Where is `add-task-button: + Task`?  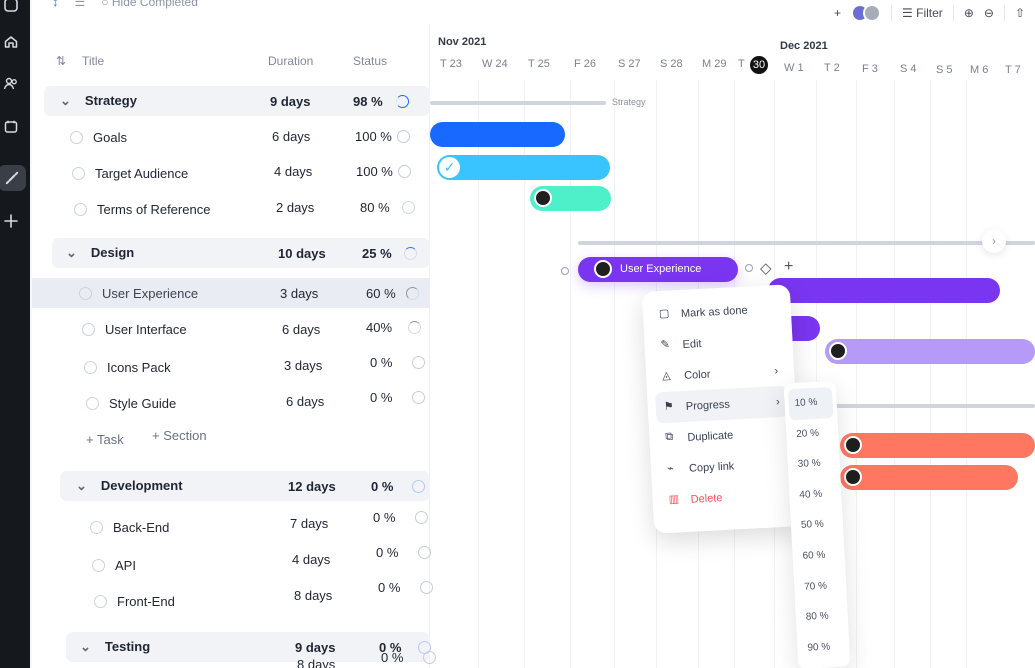
add-task-button: + Task is located at coordinates (105, 439).